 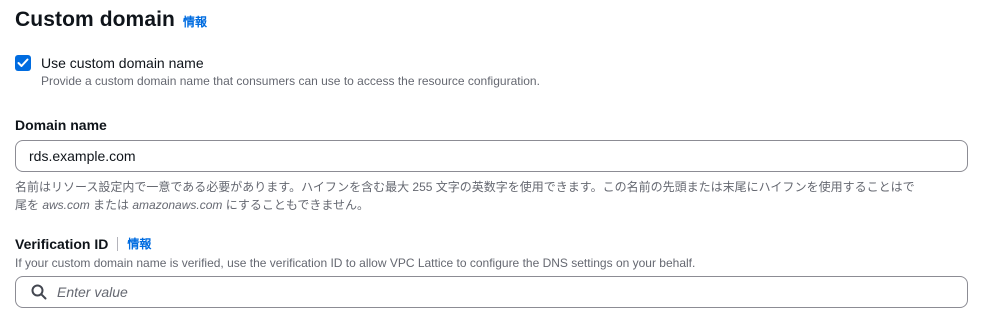 What do you see at coordinates (61, 125) in the screenshot?
I see `domain-name-label: Domain name` at bounding box center [61, 125].